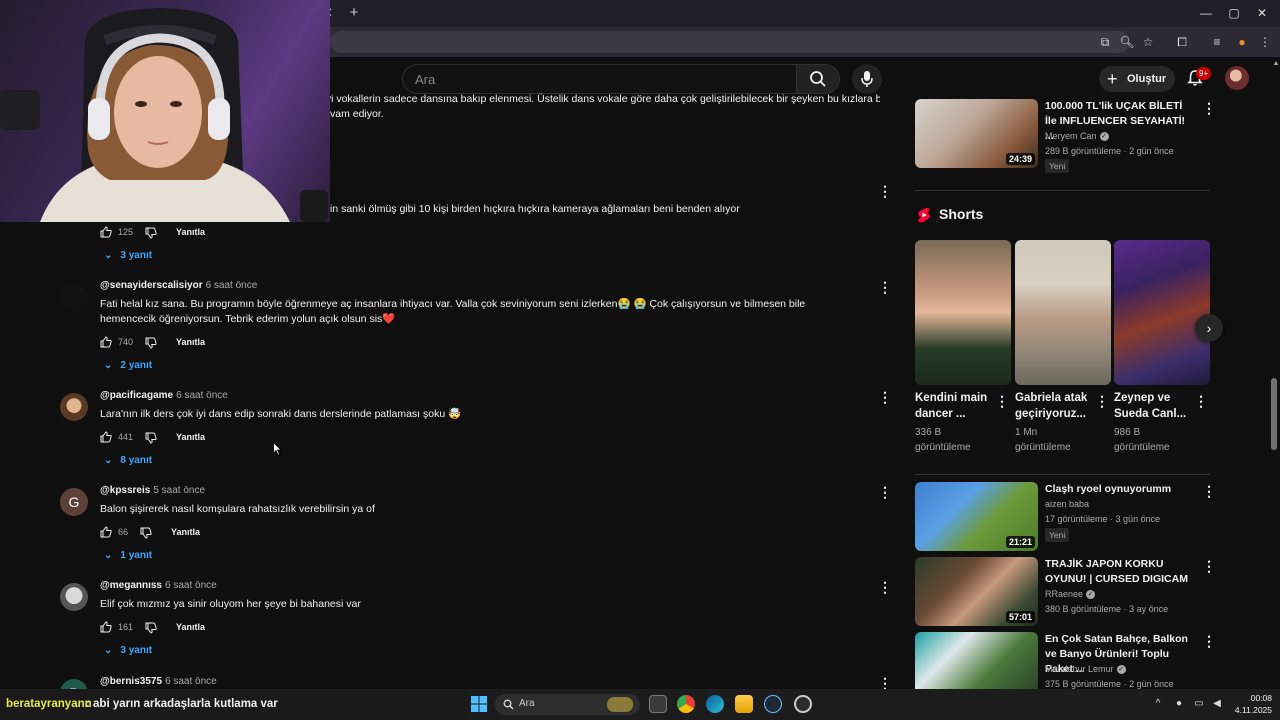 This screenshot has width=1280, height=720. I want to click on video-channel: Mendebur Lemur ✓, so click(1085, 669).